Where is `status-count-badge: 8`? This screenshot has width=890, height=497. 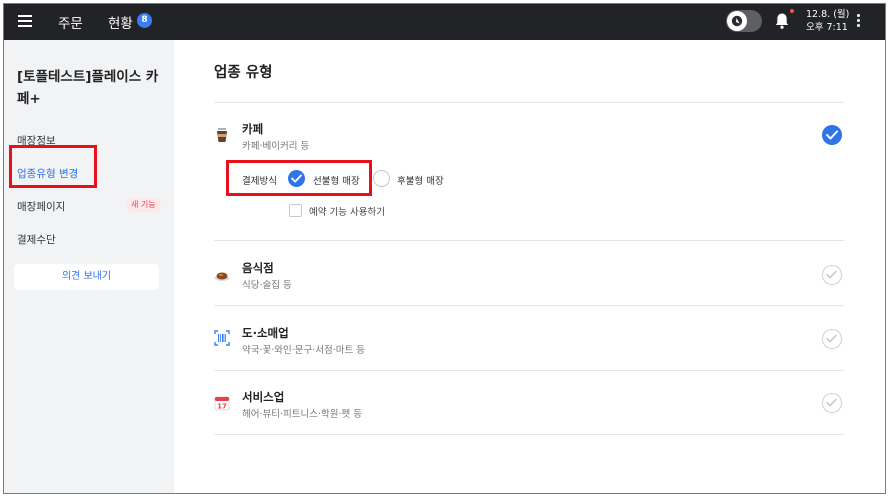 status-count-badge: 8 is located at coordinates (144, 20).